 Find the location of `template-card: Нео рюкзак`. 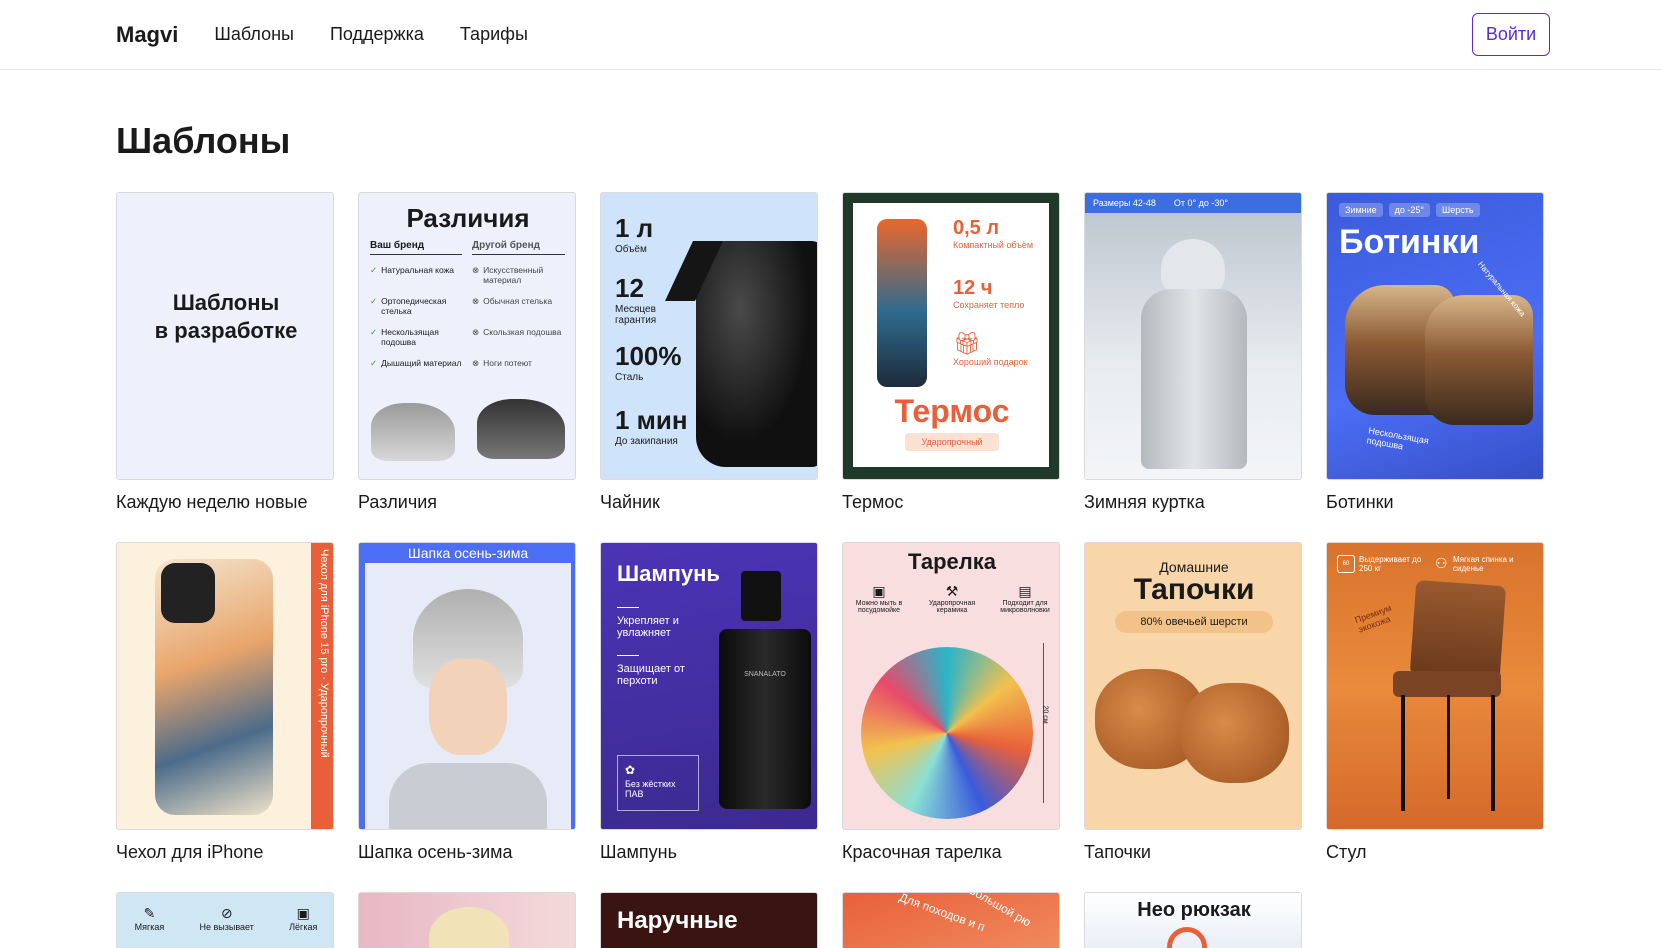

template-card: Нео рюкзак is located at coordinates (1193, 920).